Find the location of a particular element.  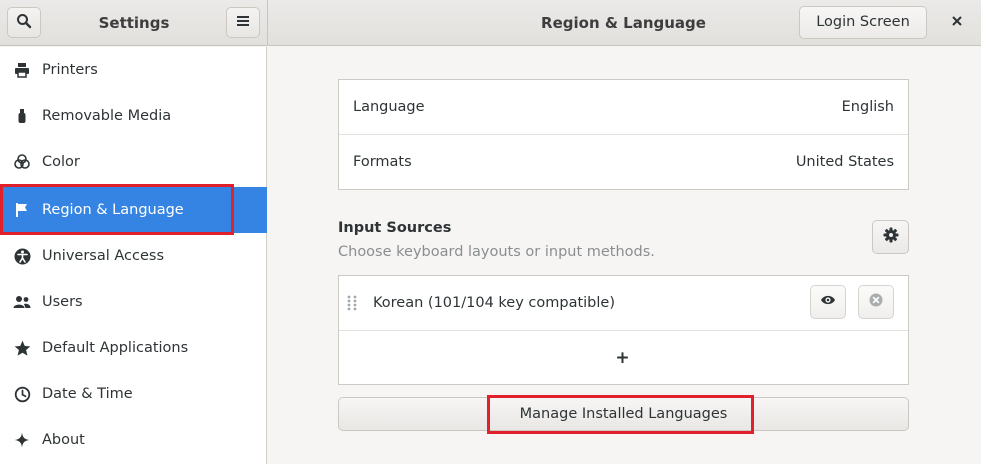

header-bar: Settings Region & Language Login Screen is located at coordinates (490, 23).